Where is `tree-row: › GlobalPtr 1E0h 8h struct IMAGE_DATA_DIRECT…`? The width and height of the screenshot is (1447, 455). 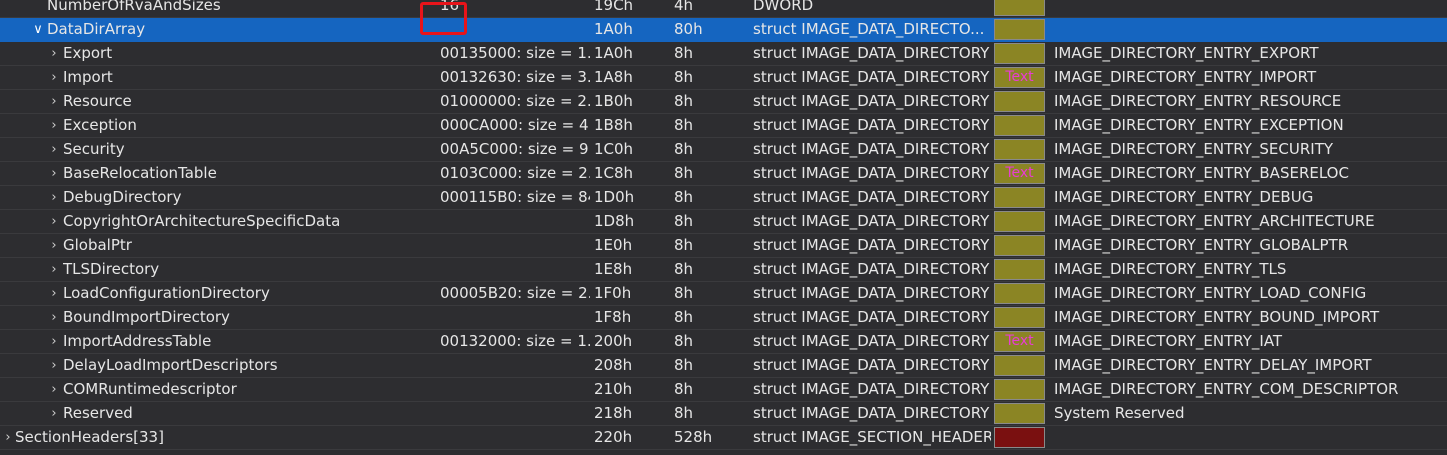 tree-row: › GlobalPtr 1E0h 8h struct IMAGE_DATA_DIRECT… is located at coordinates (723, 246).